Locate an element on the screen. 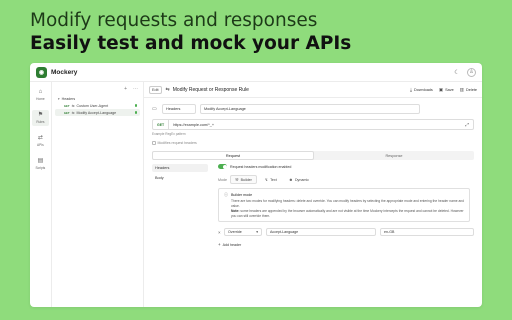 This screenshot has height=320, width=512. tab-request: Request is located at coordinates (233, 155).